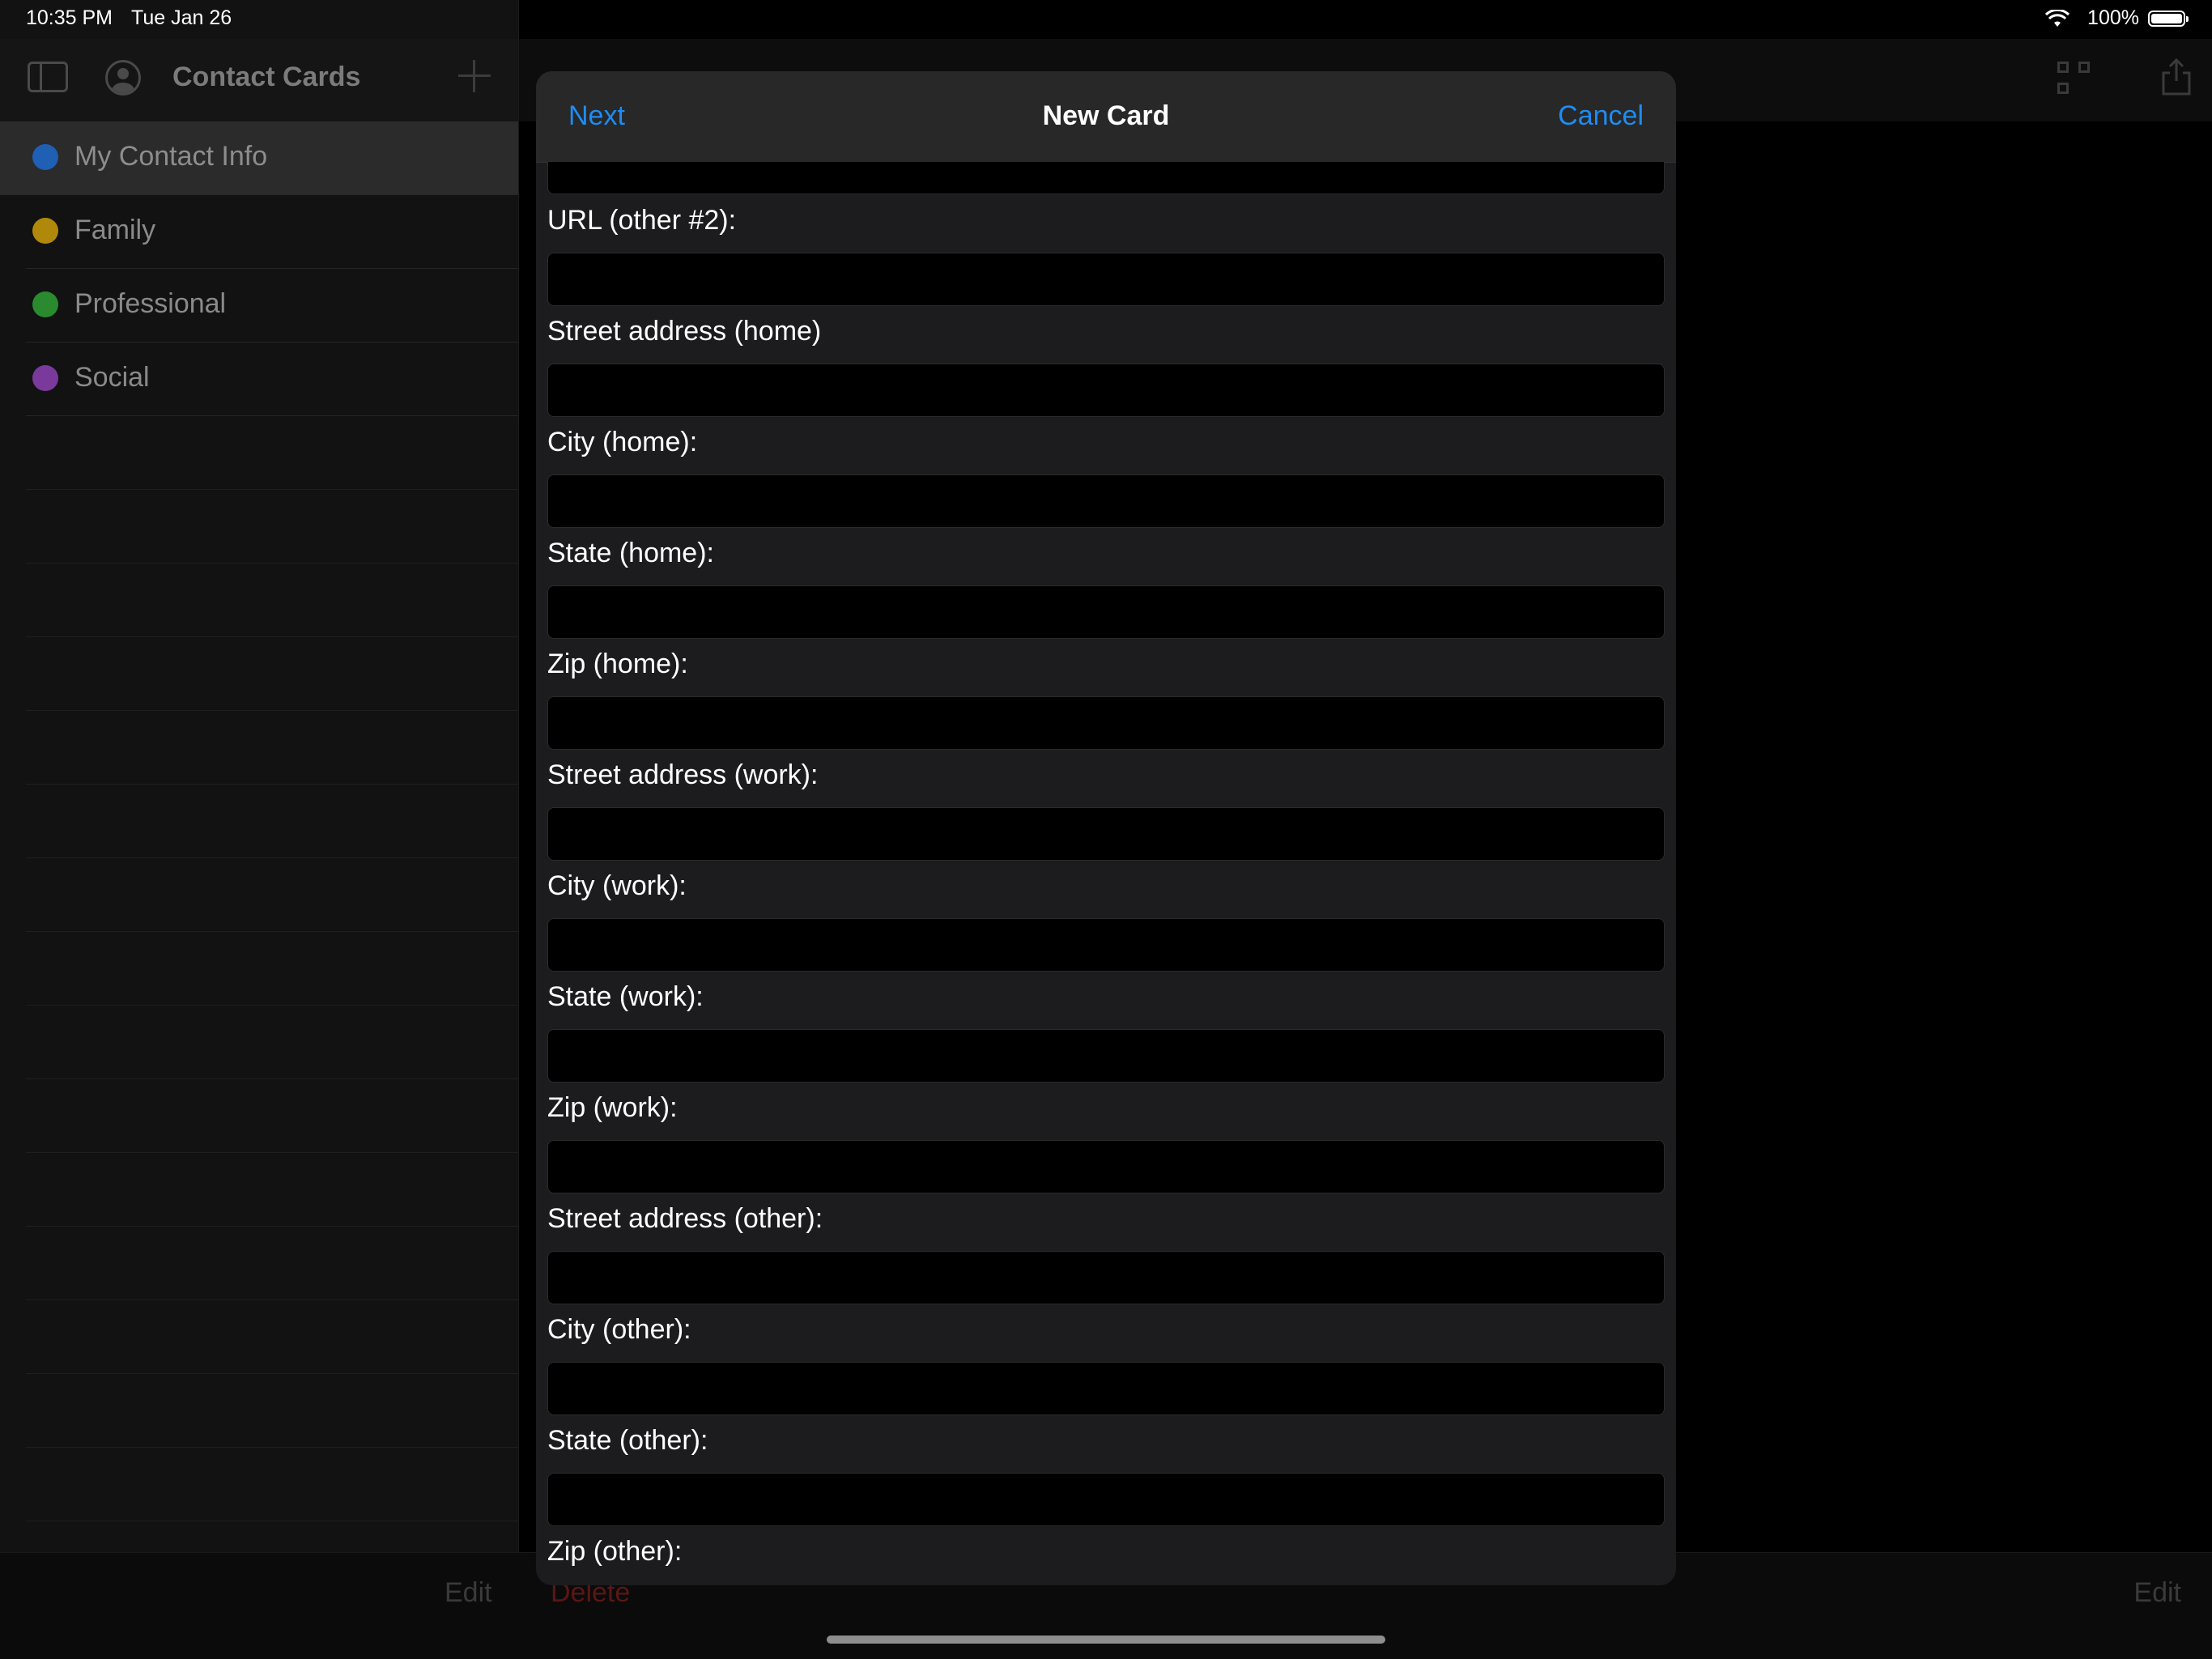 The height and width of the screenshot is (1659, 2212). What do you see at coordinates (627, 1440) in the screenshot?
I see `field-label: State (other):` at bounding box center [627, 1440].